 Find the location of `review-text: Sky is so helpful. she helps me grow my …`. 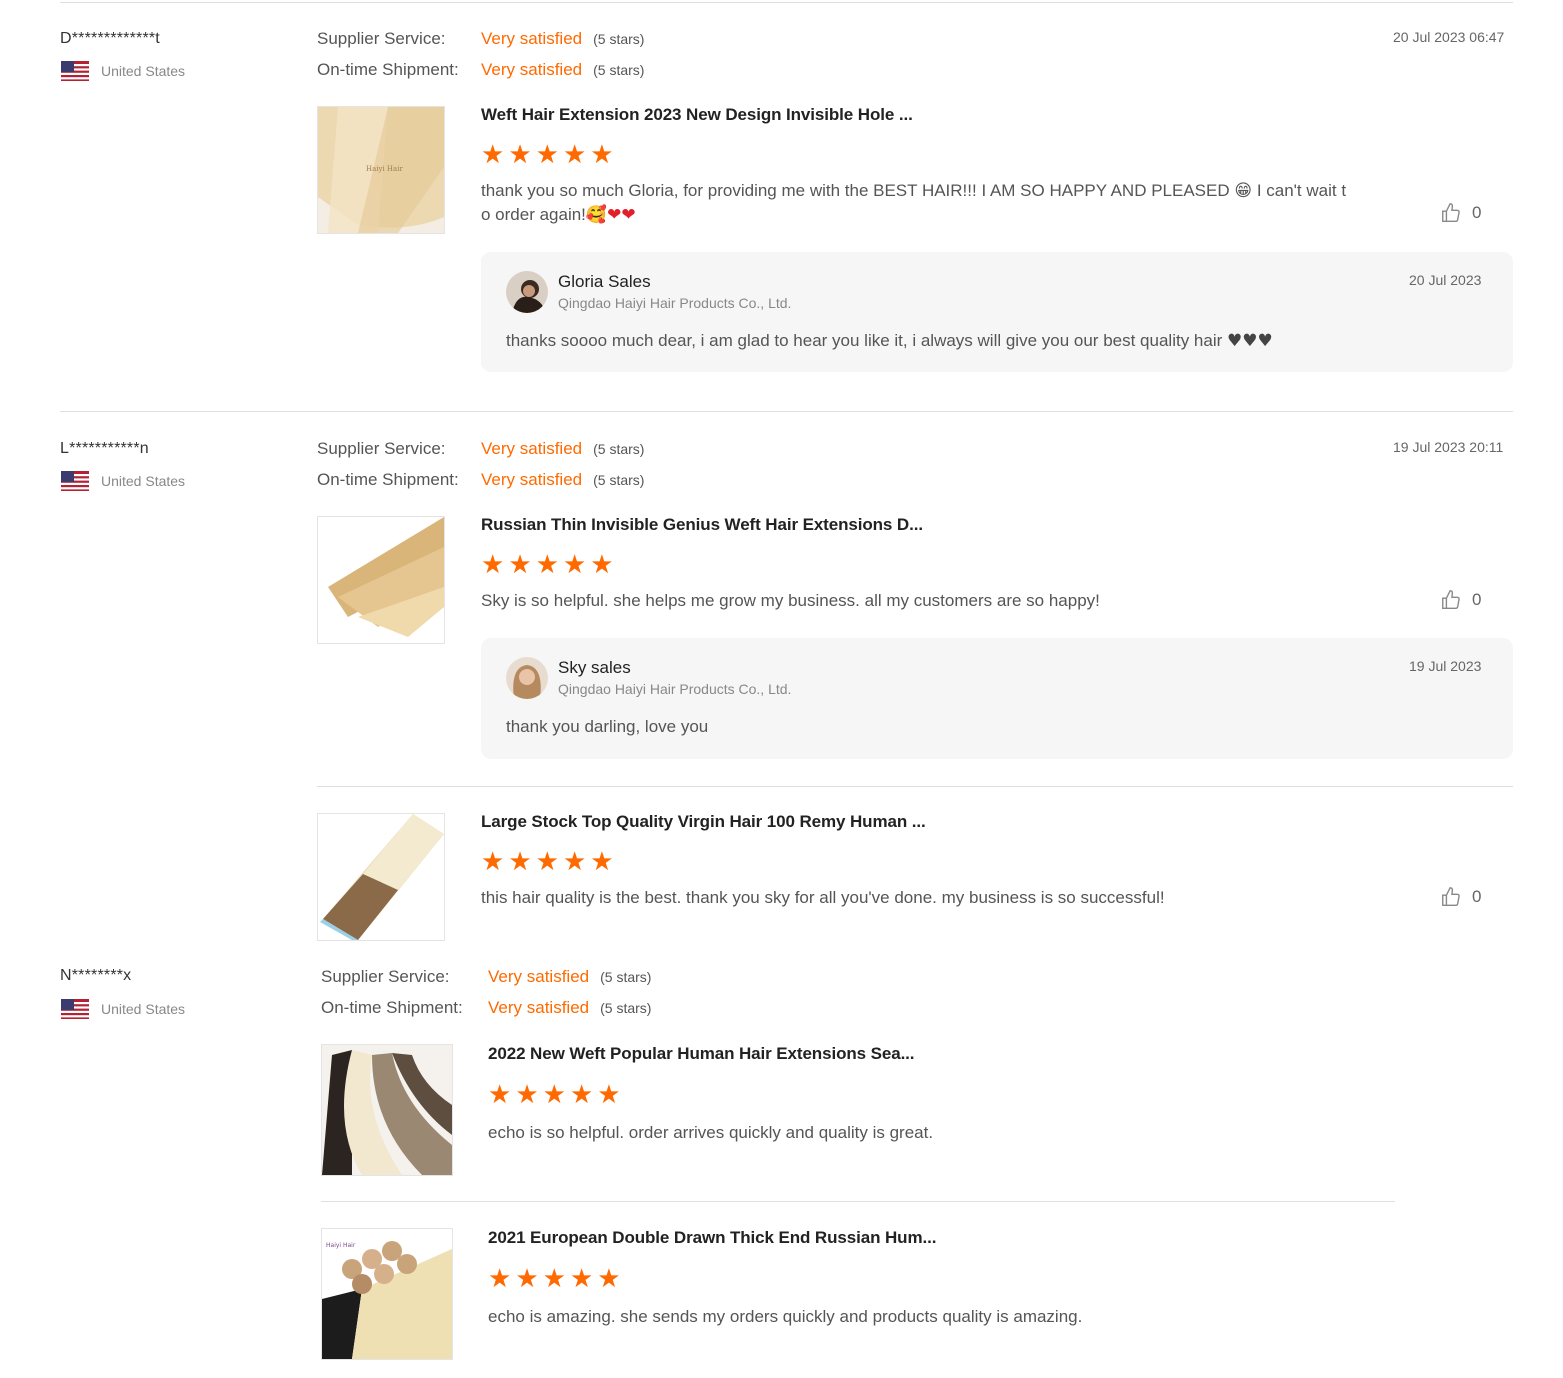

review-text: Sky is so helpful. she helps me grow my … is located at coordinates (790, 600).